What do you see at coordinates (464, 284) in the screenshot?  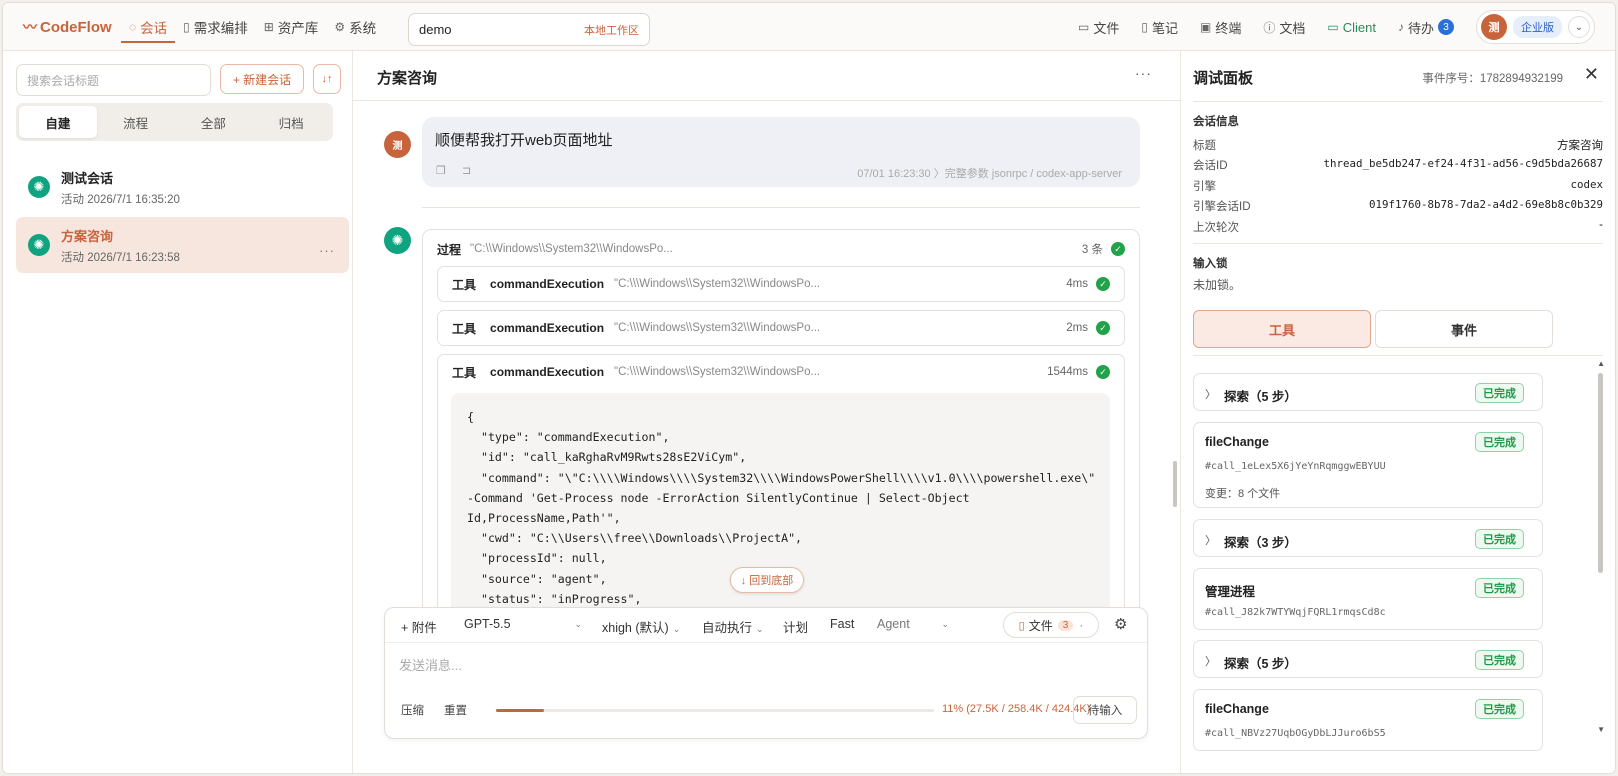 I see `tool-kind: 工具` at bounding box center [464, 284].